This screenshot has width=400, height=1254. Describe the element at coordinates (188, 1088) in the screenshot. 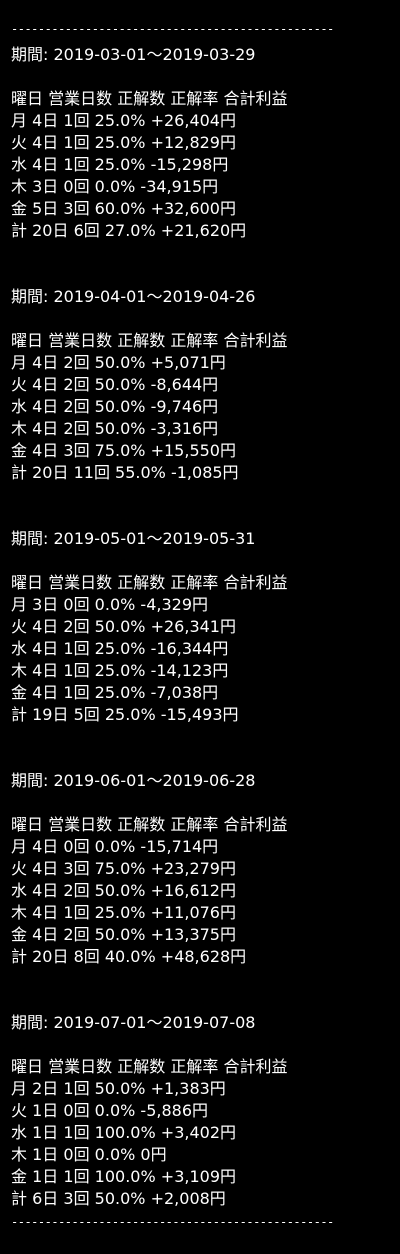

I see `cell-profit: +1,383円` at that location.